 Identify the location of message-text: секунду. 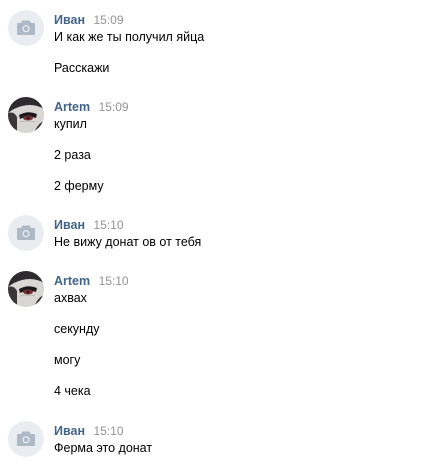
(77, 329).